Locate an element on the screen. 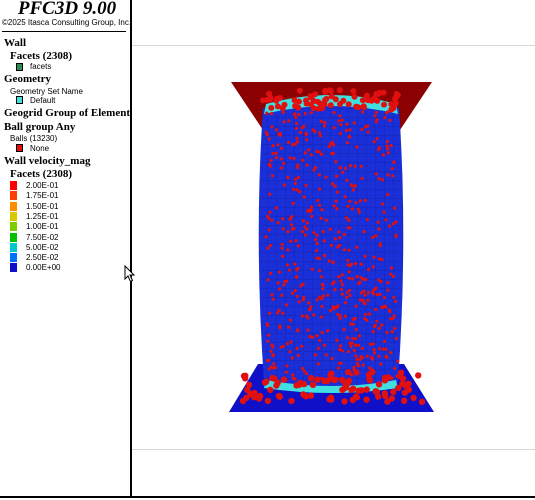 The width and height of the screenshot is (535, 500). scale-label: 2.00E-01 is located at coordinates (42, 185).